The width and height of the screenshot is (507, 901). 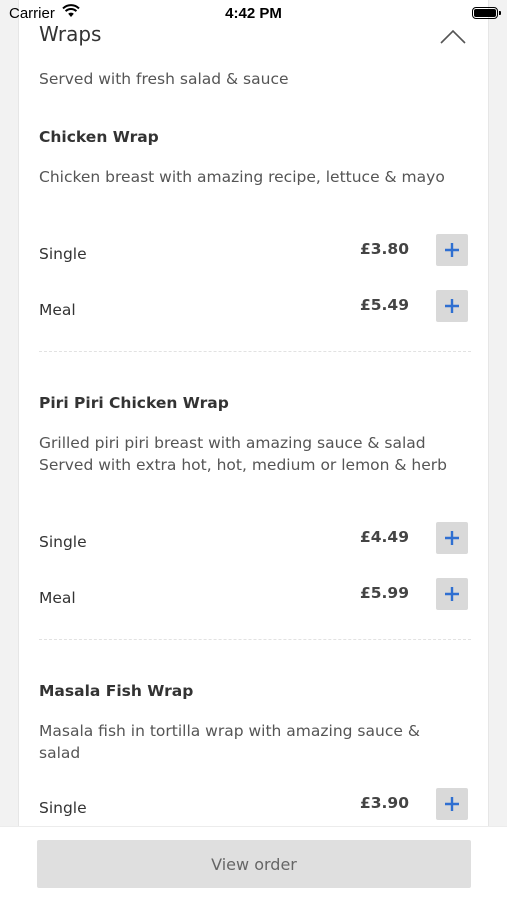 I want to click on view-order-button: View order, so click(x=254, y=864).